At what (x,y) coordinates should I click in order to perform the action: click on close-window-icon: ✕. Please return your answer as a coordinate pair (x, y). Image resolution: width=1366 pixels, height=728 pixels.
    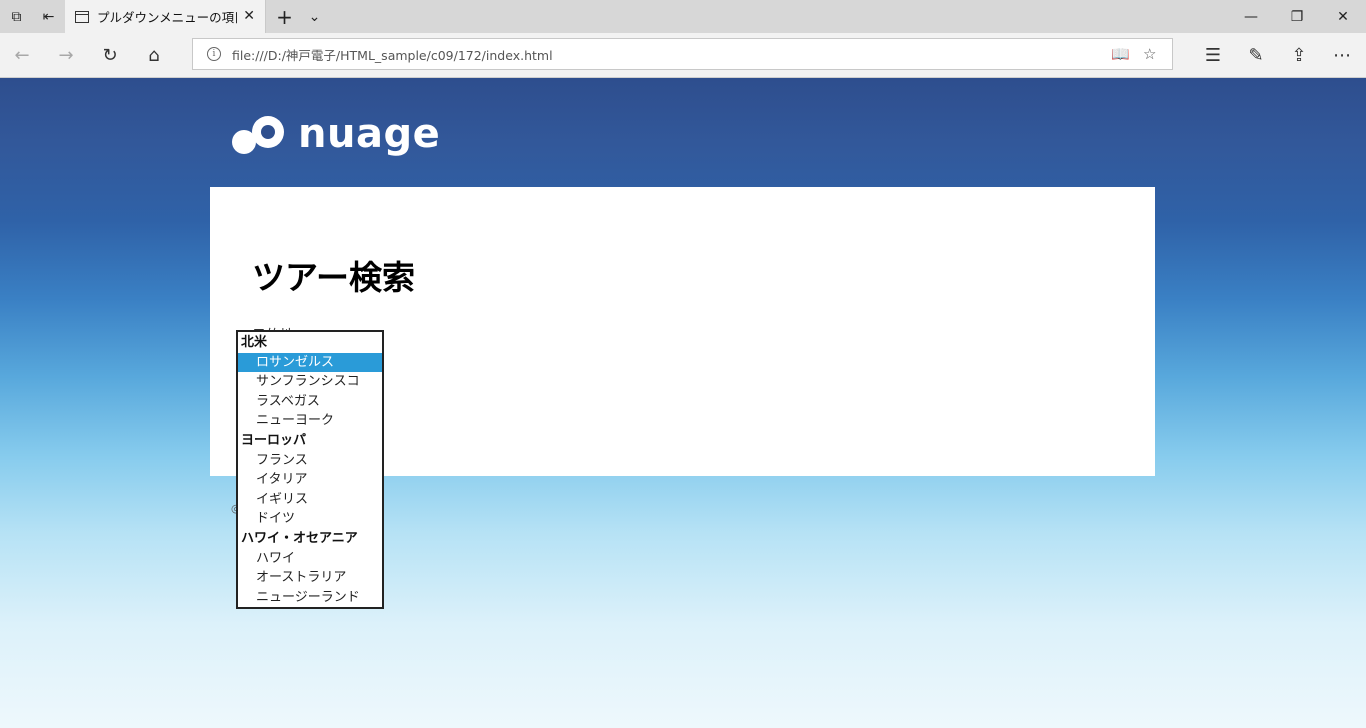
    Looking at the image, I should click on (1343, 16).